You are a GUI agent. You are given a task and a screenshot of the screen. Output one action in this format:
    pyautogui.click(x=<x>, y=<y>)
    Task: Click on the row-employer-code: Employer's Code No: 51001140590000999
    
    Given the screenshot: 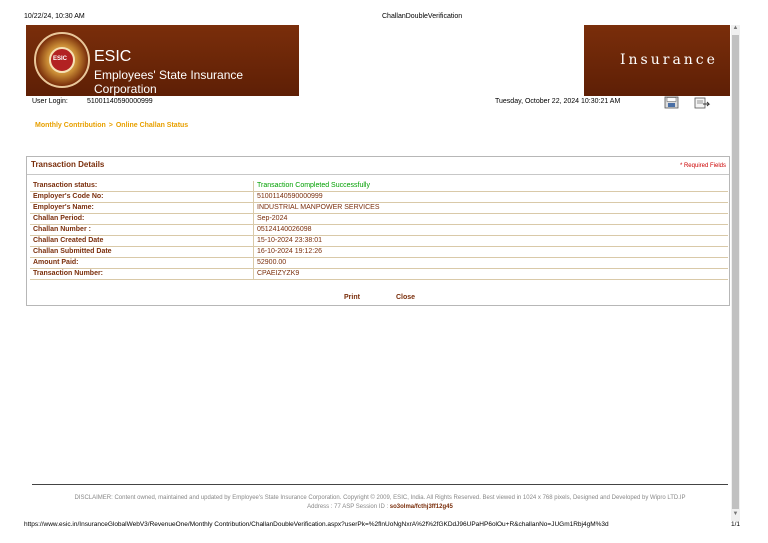 What is the action you would take?
    pyautogui.click(x=379, y=197)
    